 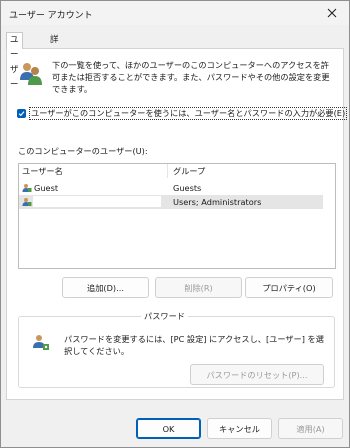 I want to click on user-group: Guests, so click(x=187, y=188).